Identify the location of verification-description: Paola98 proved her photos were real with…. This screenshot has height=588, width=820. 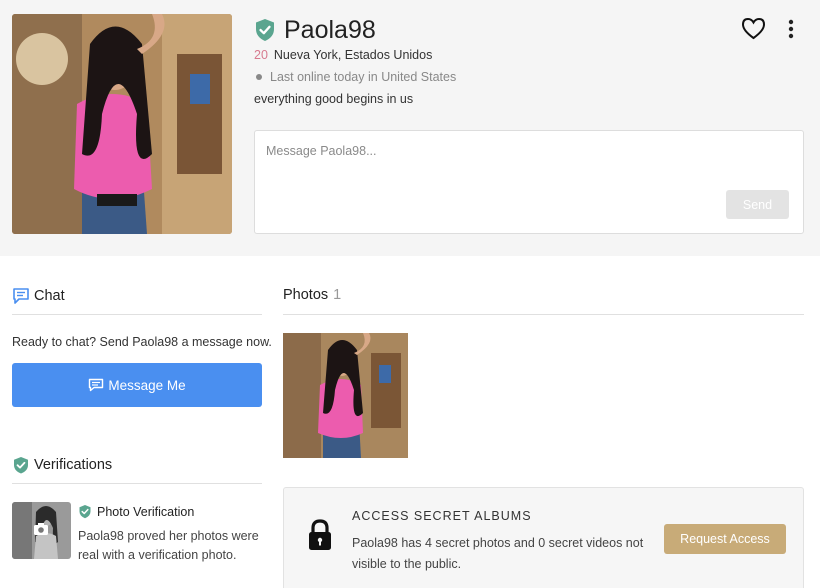
(168, 545).